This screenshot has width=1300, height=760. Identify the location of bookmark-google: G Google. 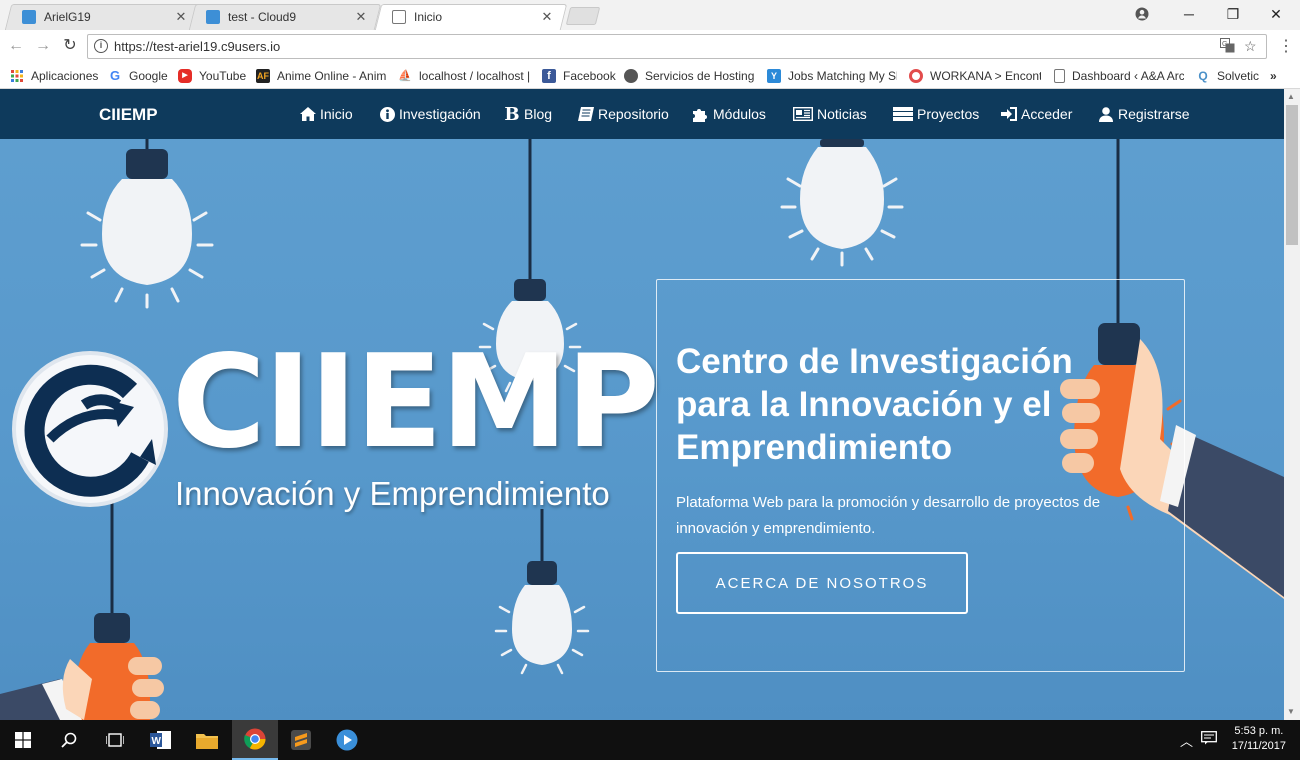
(138, 76).